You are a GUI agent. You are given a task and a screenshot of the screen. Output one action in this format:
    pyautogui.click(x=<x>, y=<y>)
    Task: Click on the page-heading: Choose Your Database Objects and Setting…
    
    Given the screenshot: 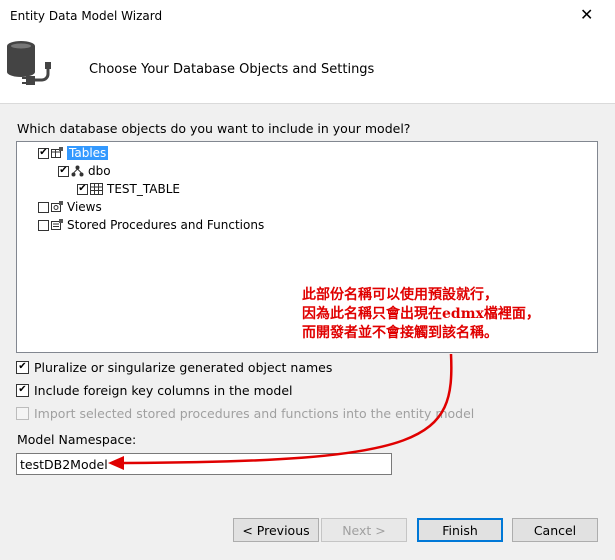 What is the action you would take?
    pyautogui.click(x=232, y=69)
    